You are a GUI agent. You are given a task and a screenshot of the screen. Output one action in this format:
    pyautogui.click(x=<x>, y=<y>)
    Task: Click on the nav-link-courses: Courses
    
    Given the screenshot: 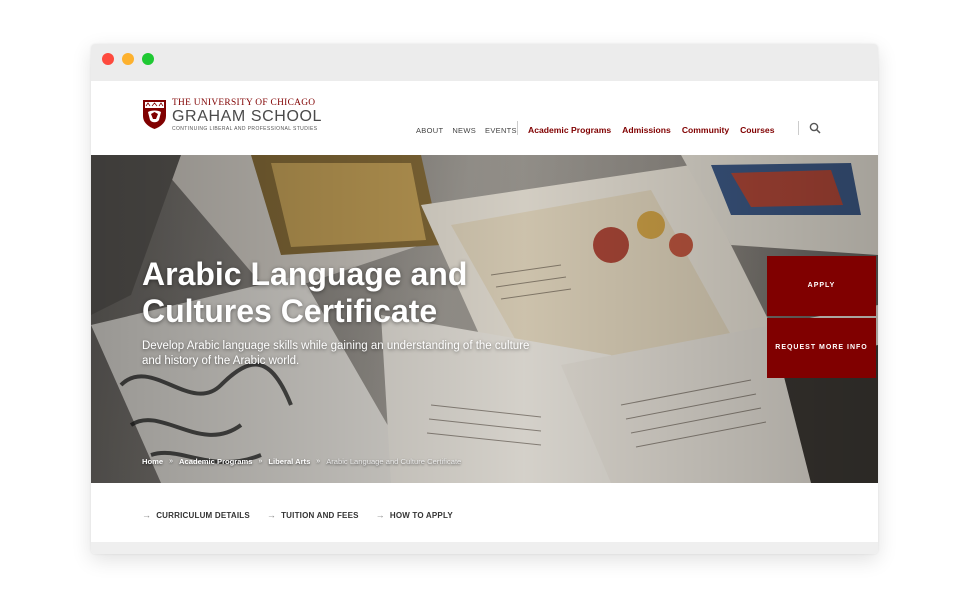 What is the action you would take?
    pyautogui.click(x=757, y=130)
    